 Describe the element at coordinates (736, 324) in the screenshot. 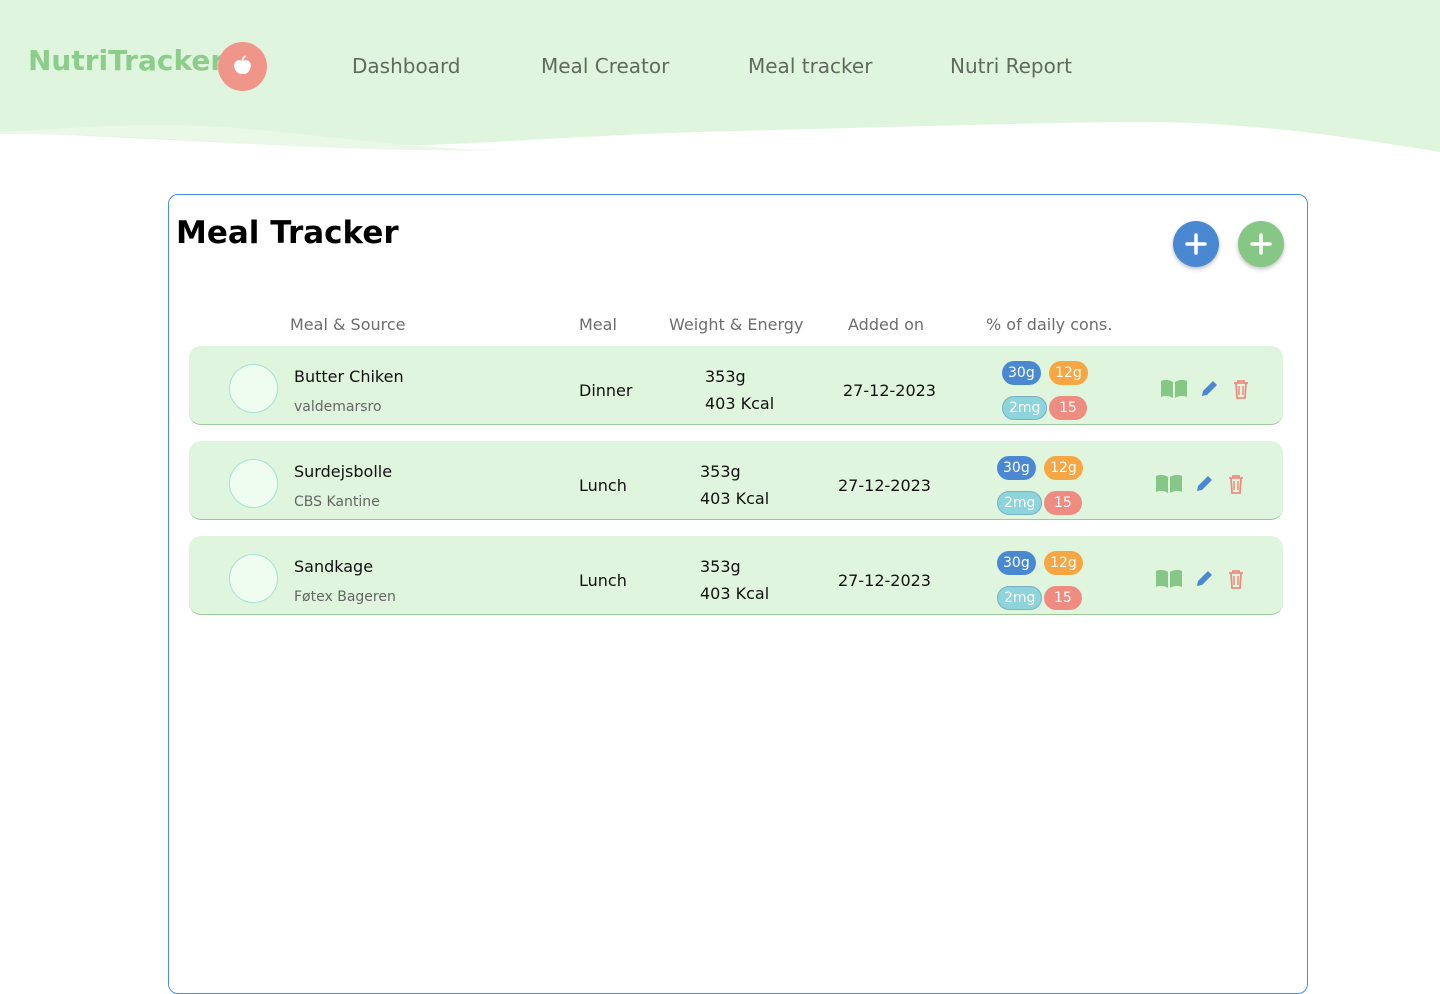

I see `column-header-weight-energy: Weight & Energy` at that location.